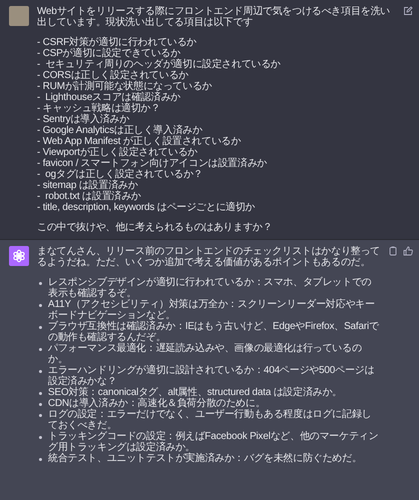  Describe the element at coordinates (195, 392) in the screenshot. I see `list-item: SEO対策：canonicalタグ、alt属性、structured data は設定済みか。` at that location.